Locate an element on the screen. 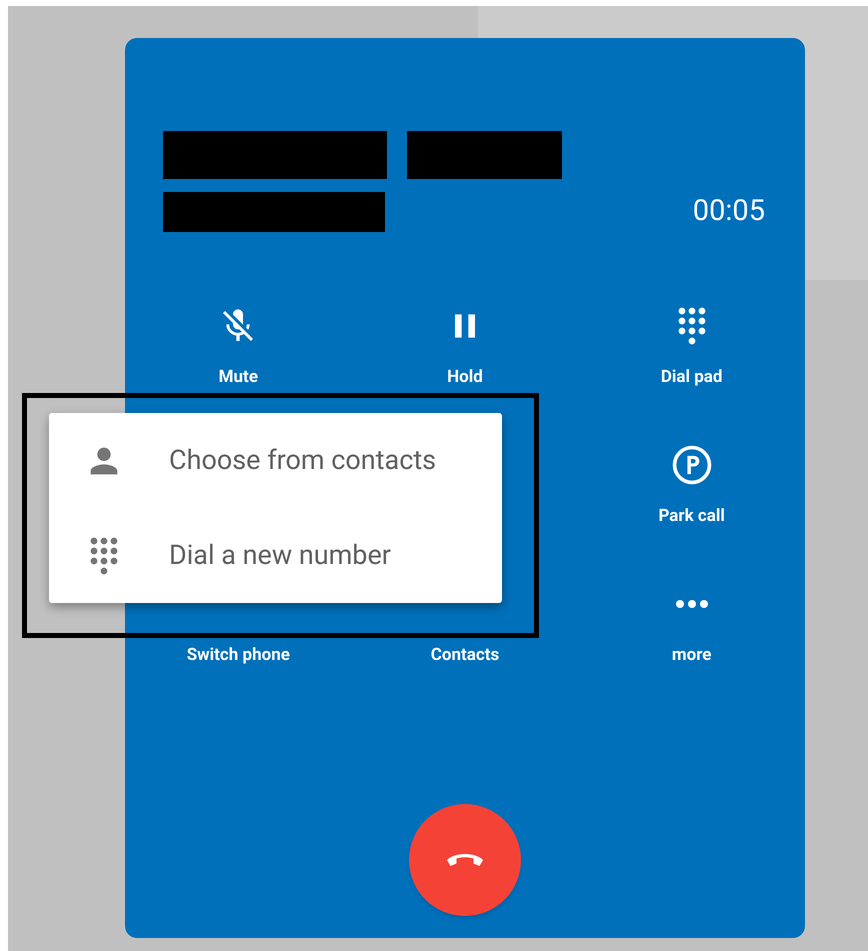 This screenshot has height=951, width=868. more-dots-icon is located at coordinates (691, 604).